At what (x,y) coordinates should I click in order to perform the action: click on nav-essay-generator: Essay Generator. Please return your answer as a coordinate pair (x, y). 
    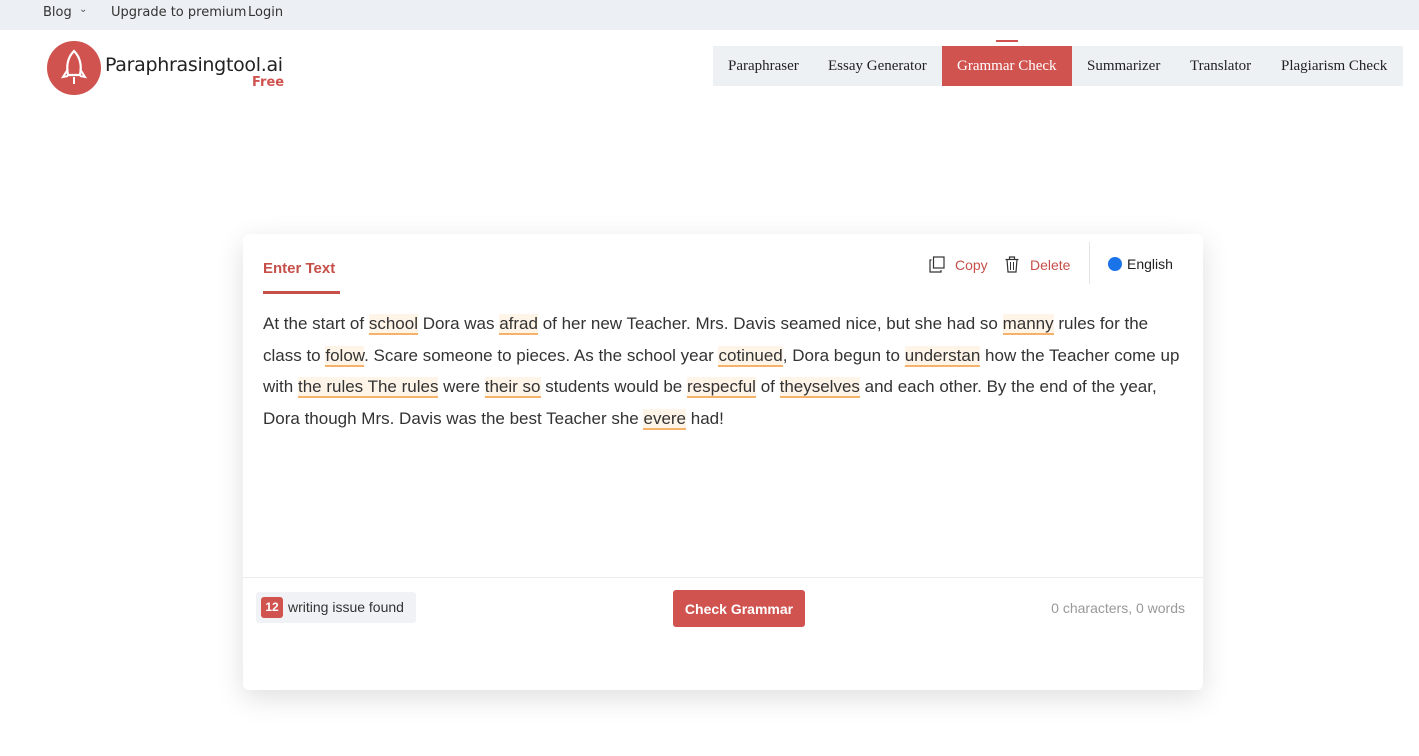
    Looking at the image, I should click on (877, 66).